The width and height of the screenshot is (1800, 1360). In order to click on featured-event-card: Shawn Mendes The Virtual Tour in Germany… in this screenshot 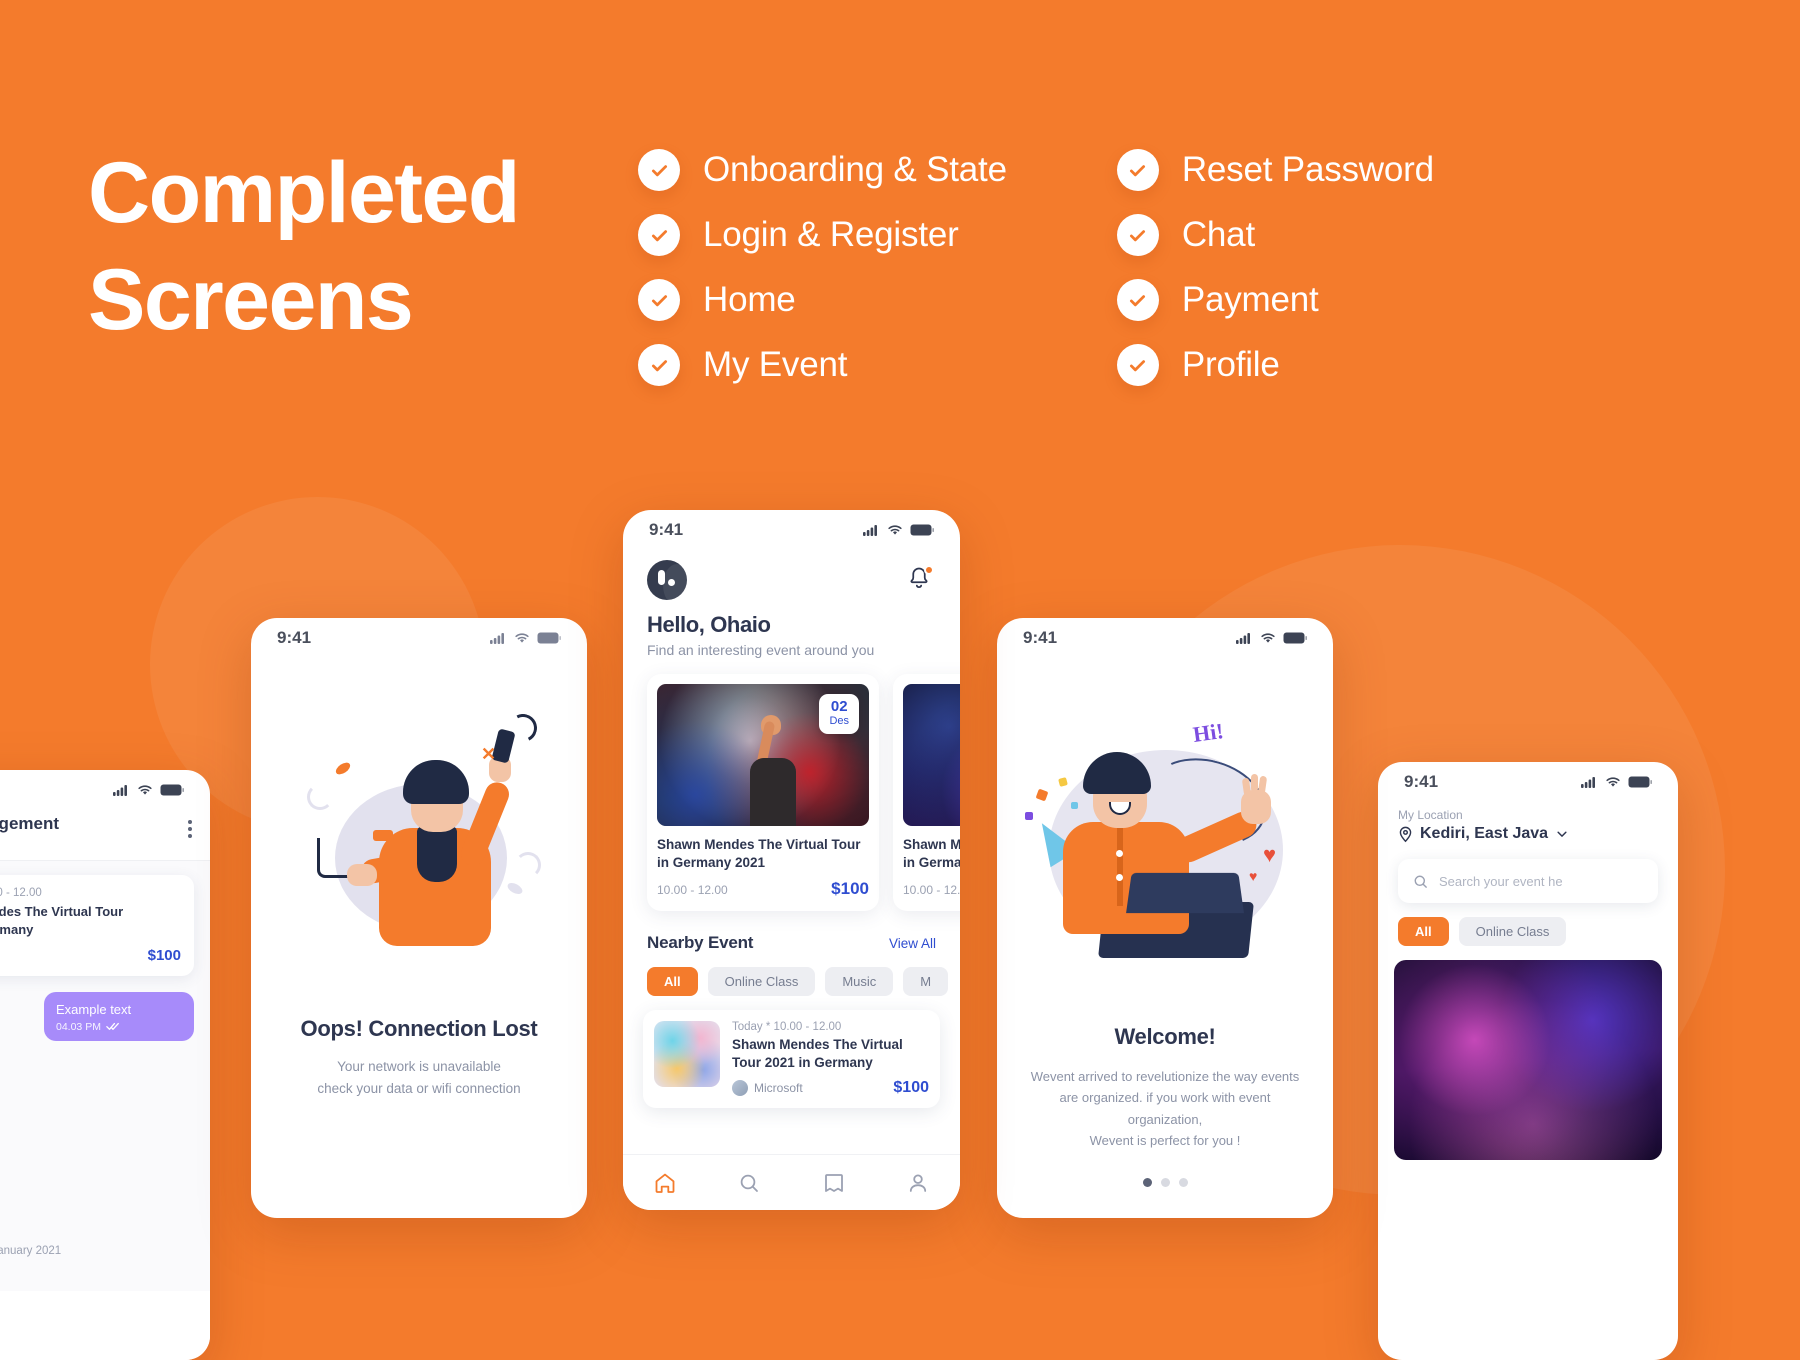, I will do `click(926, 793)`.